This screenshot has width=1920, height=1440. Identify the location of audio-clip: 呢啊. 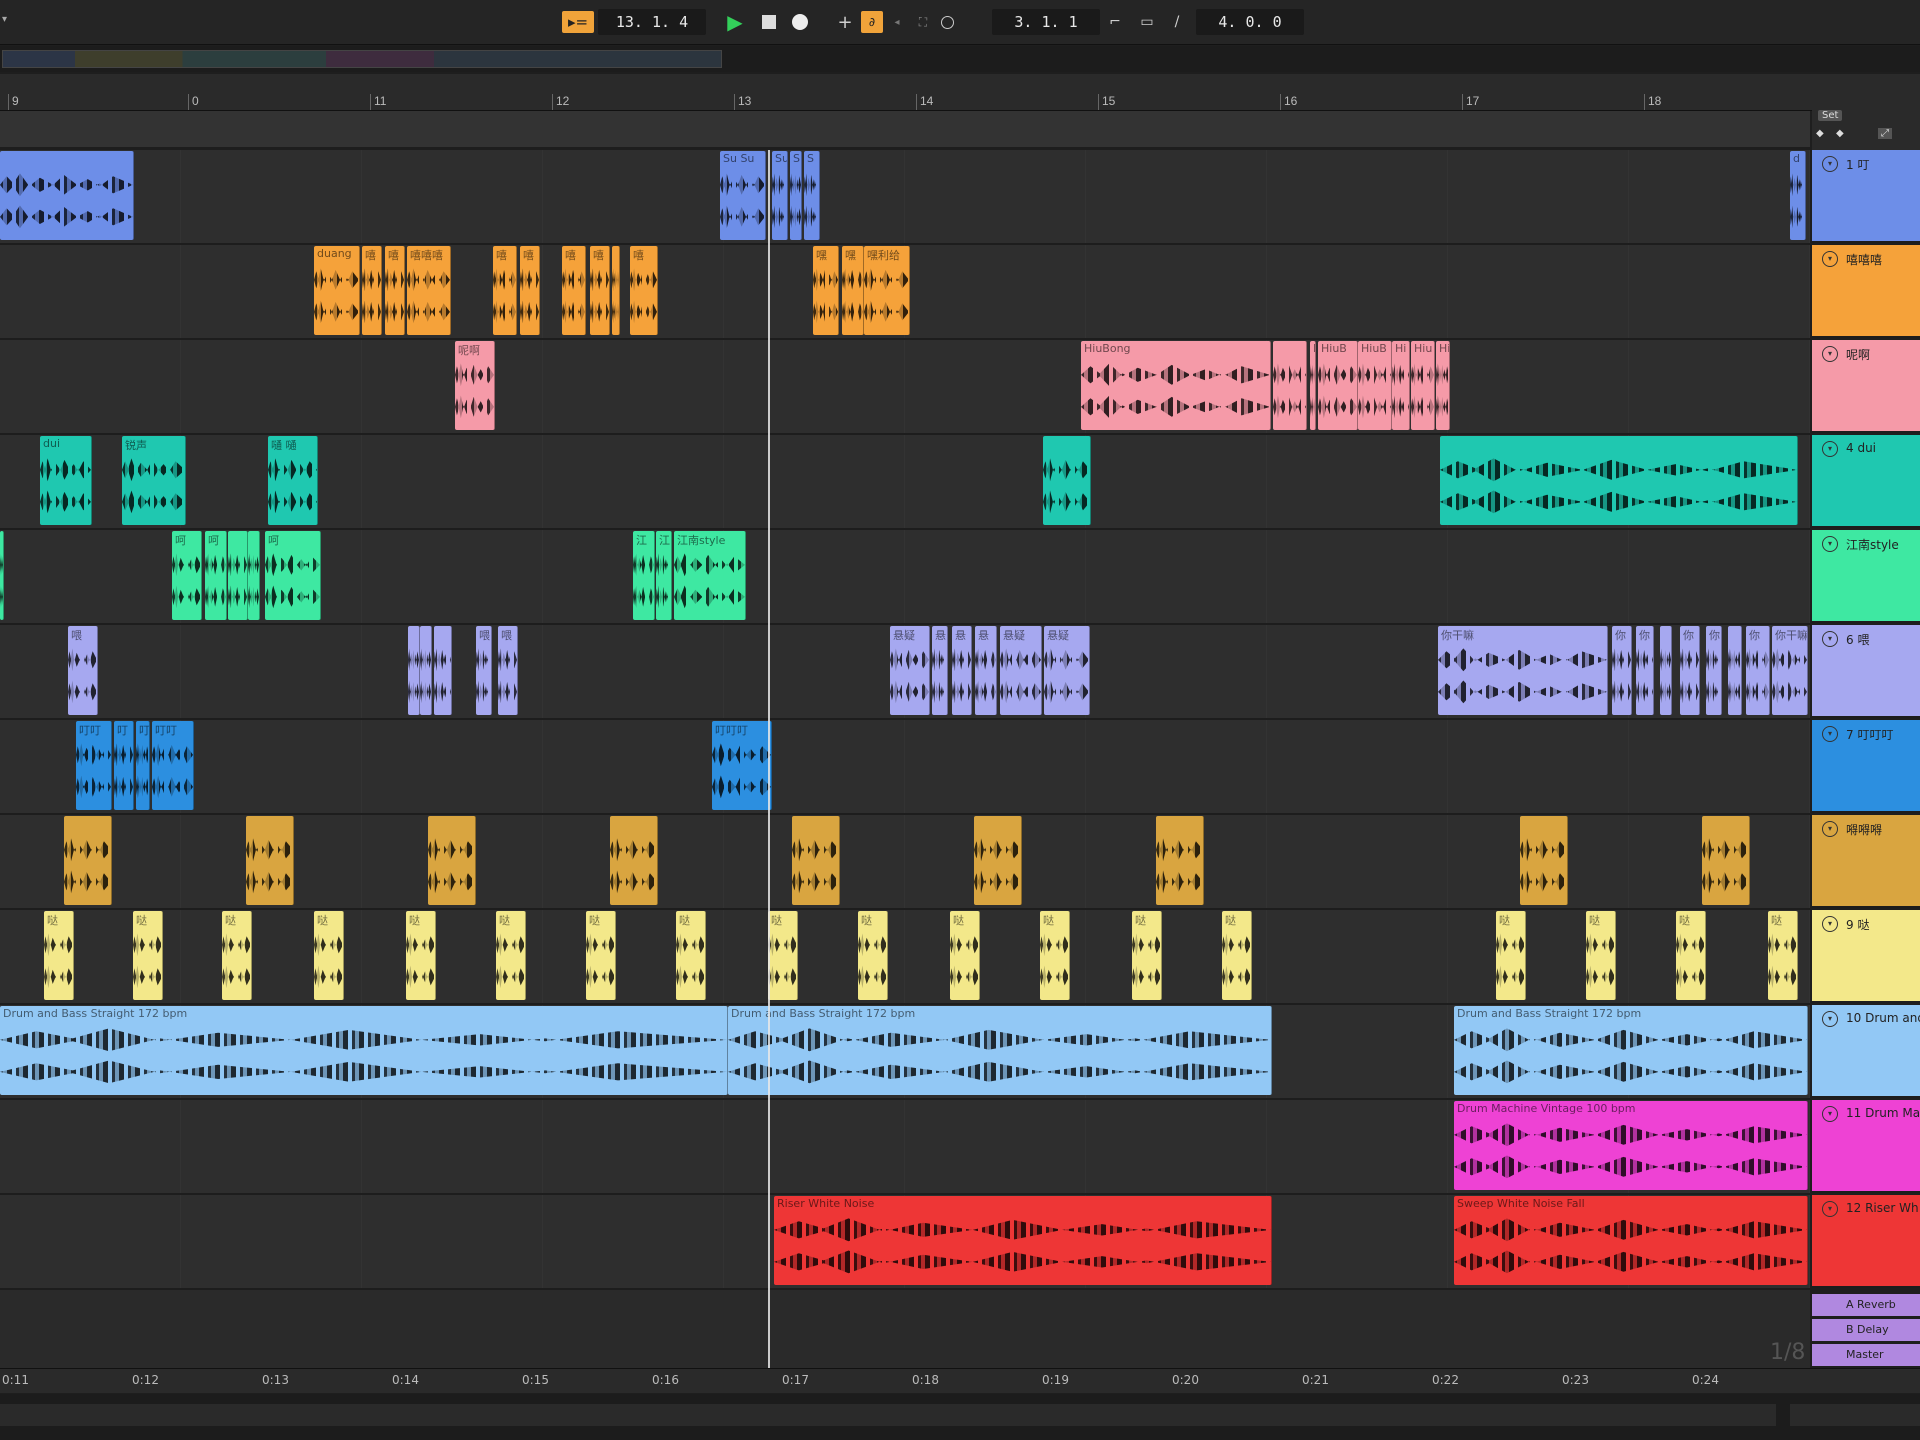
(475, 385).